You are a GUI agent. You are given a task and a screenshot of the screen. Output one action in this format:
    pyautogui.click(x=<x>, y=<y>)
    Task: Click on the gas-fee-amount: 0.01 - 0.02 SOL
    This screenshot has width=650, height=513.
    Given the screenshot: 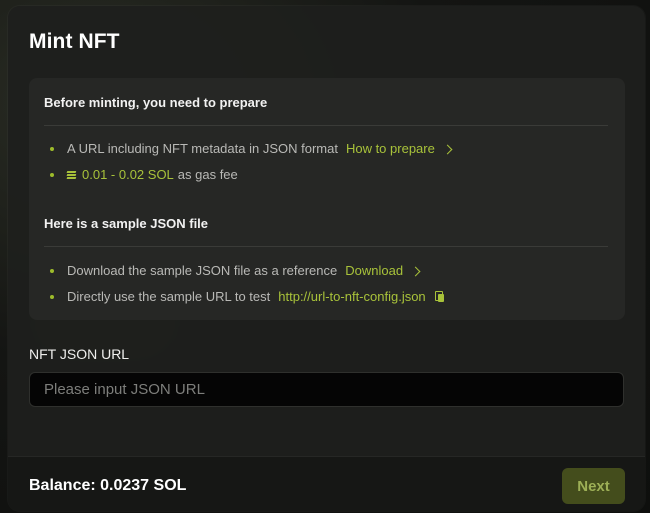 What is the action you would take?
    pyautogui.click(x=128, y=174)
    